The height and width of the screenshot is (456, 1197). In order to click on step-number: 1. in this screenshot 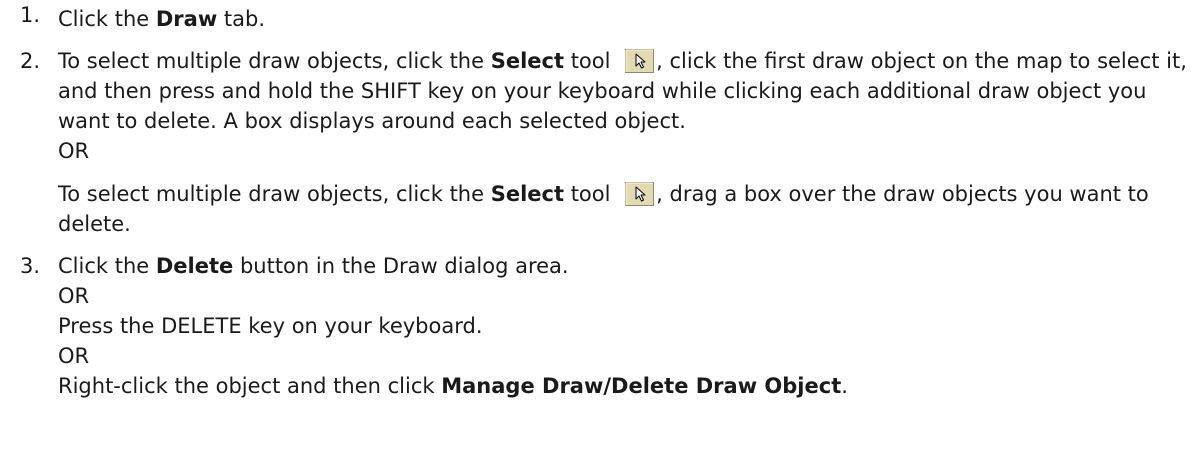, I will do `click(30, 15)`.